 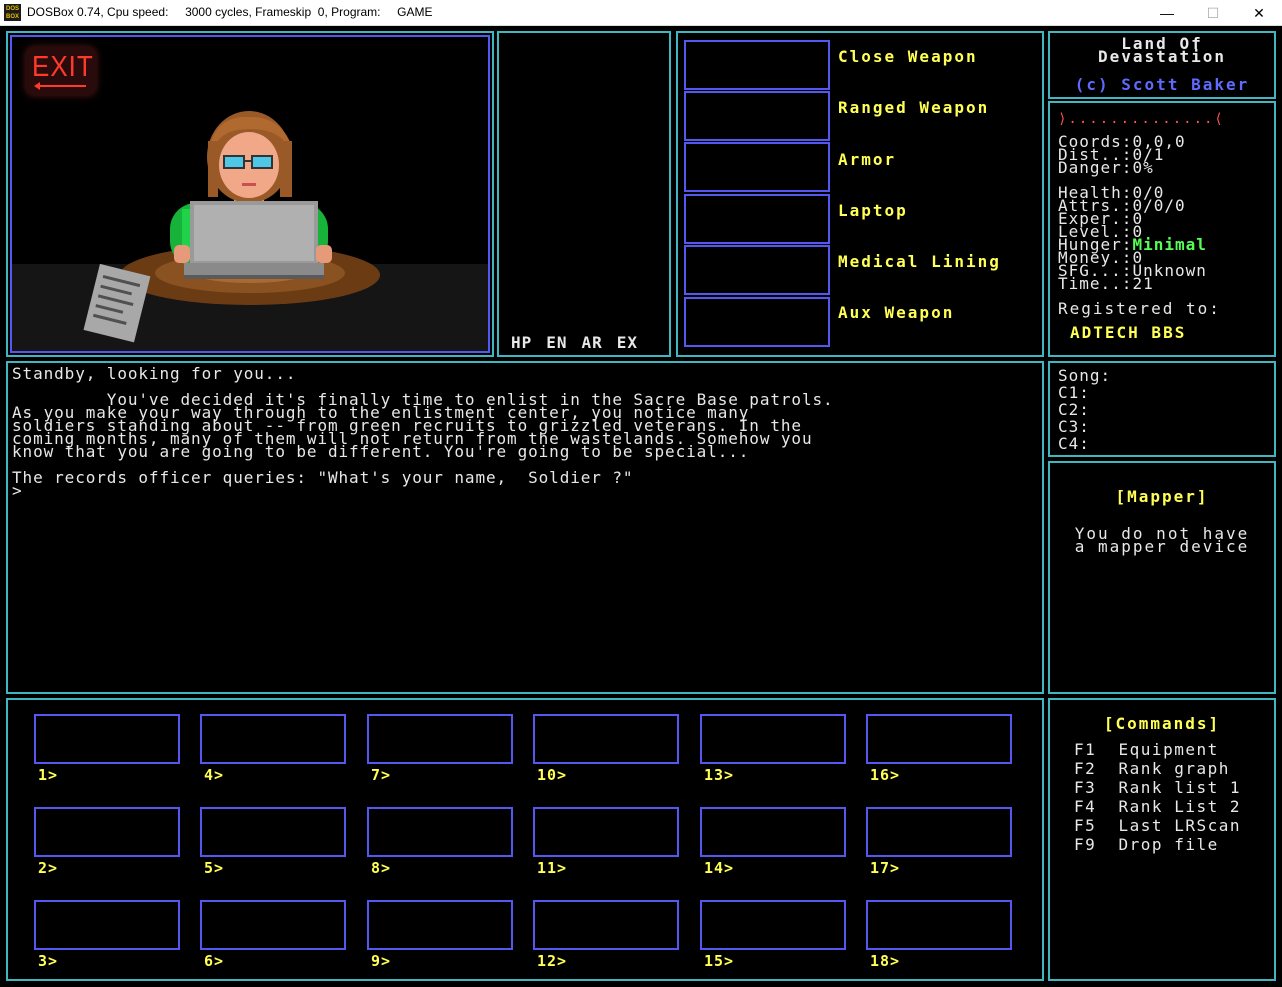 I want to click on song-channel-2: C2:, so click(x=1074, y=409).